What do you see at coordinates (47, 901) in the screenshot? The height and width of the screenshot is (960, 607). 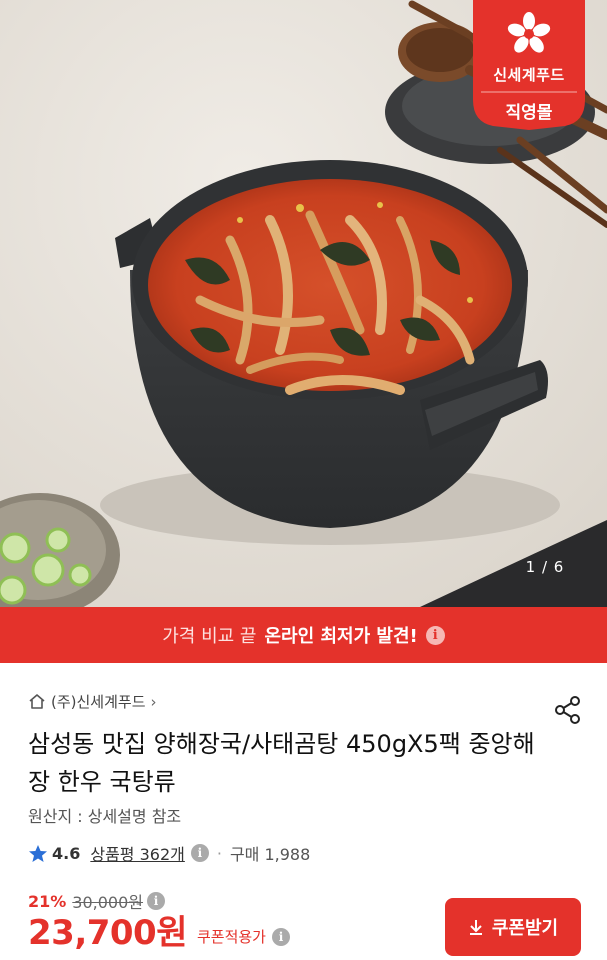 I see `discount-rate: 21%` at bounding box center [47, 901].